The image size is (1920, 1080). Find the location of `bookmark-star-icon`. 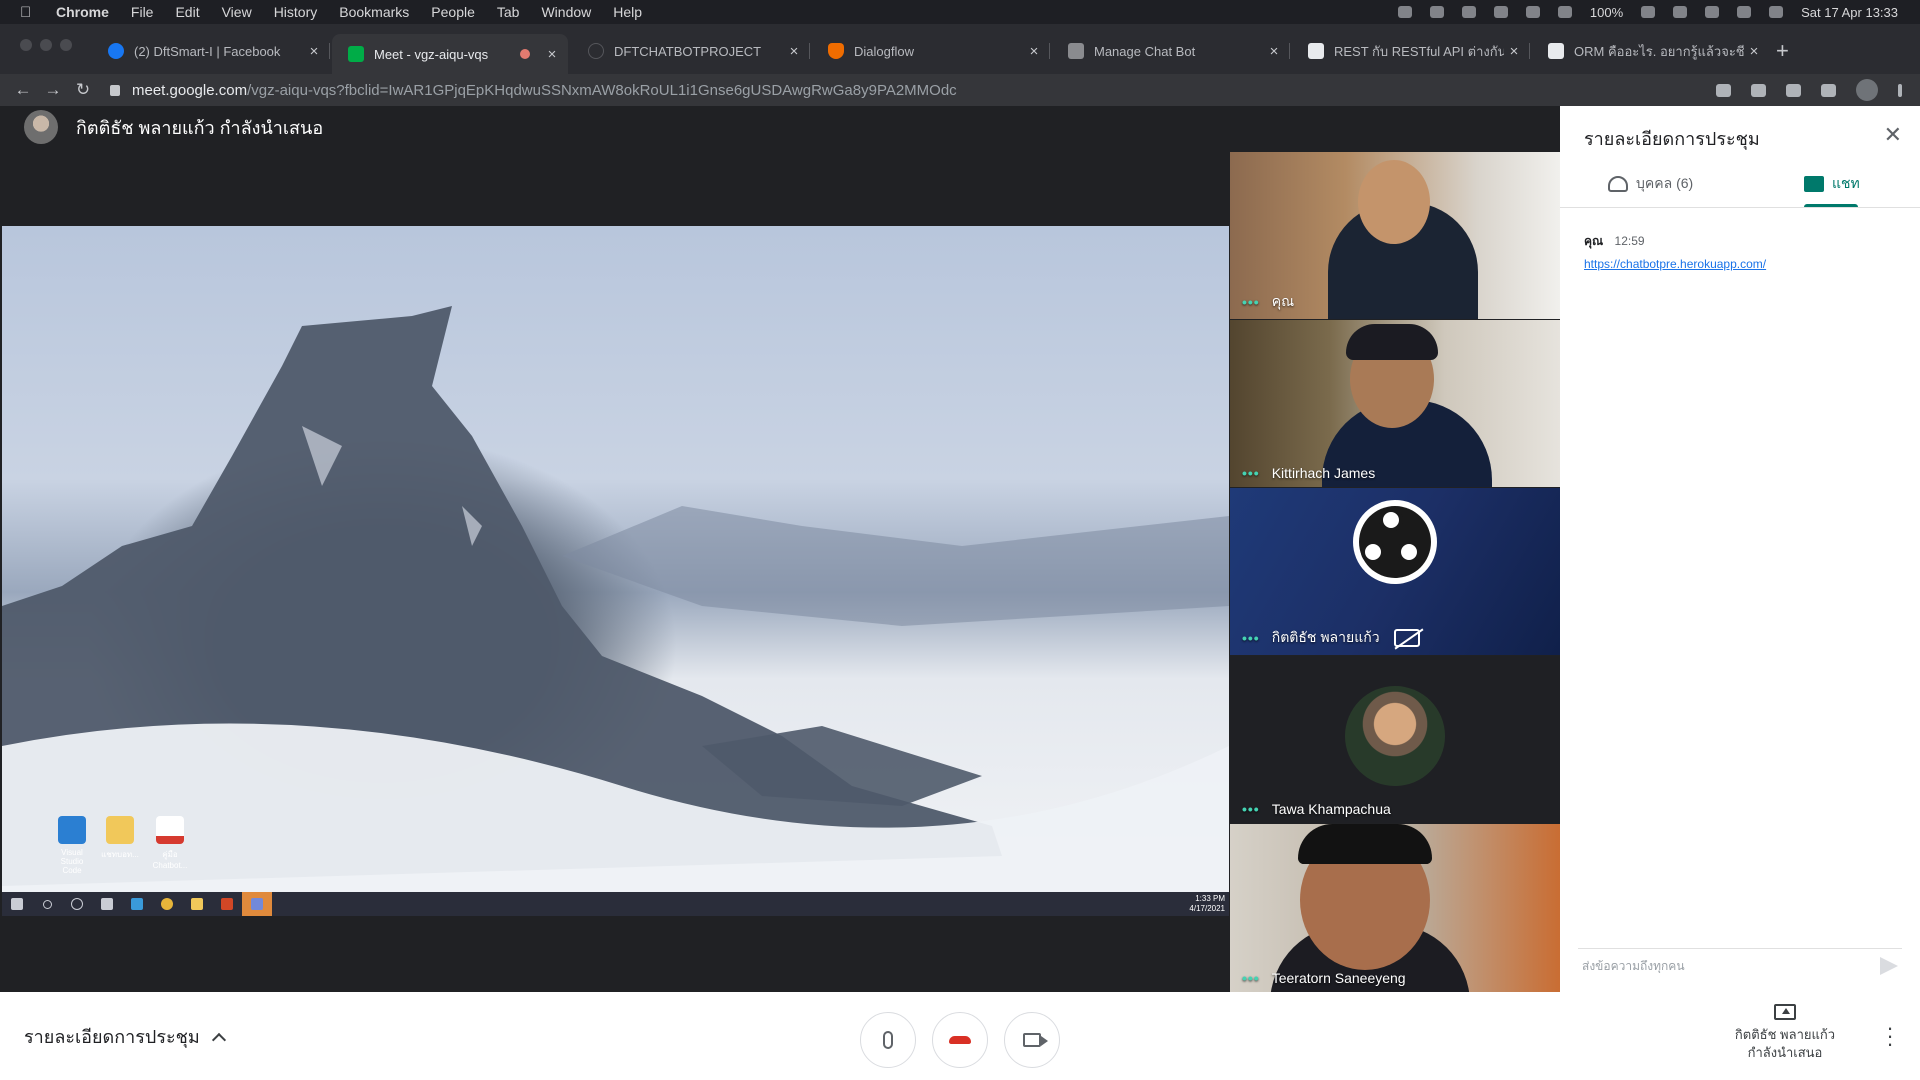

bookmark-star-icon is located at coordinates (1793, 90).